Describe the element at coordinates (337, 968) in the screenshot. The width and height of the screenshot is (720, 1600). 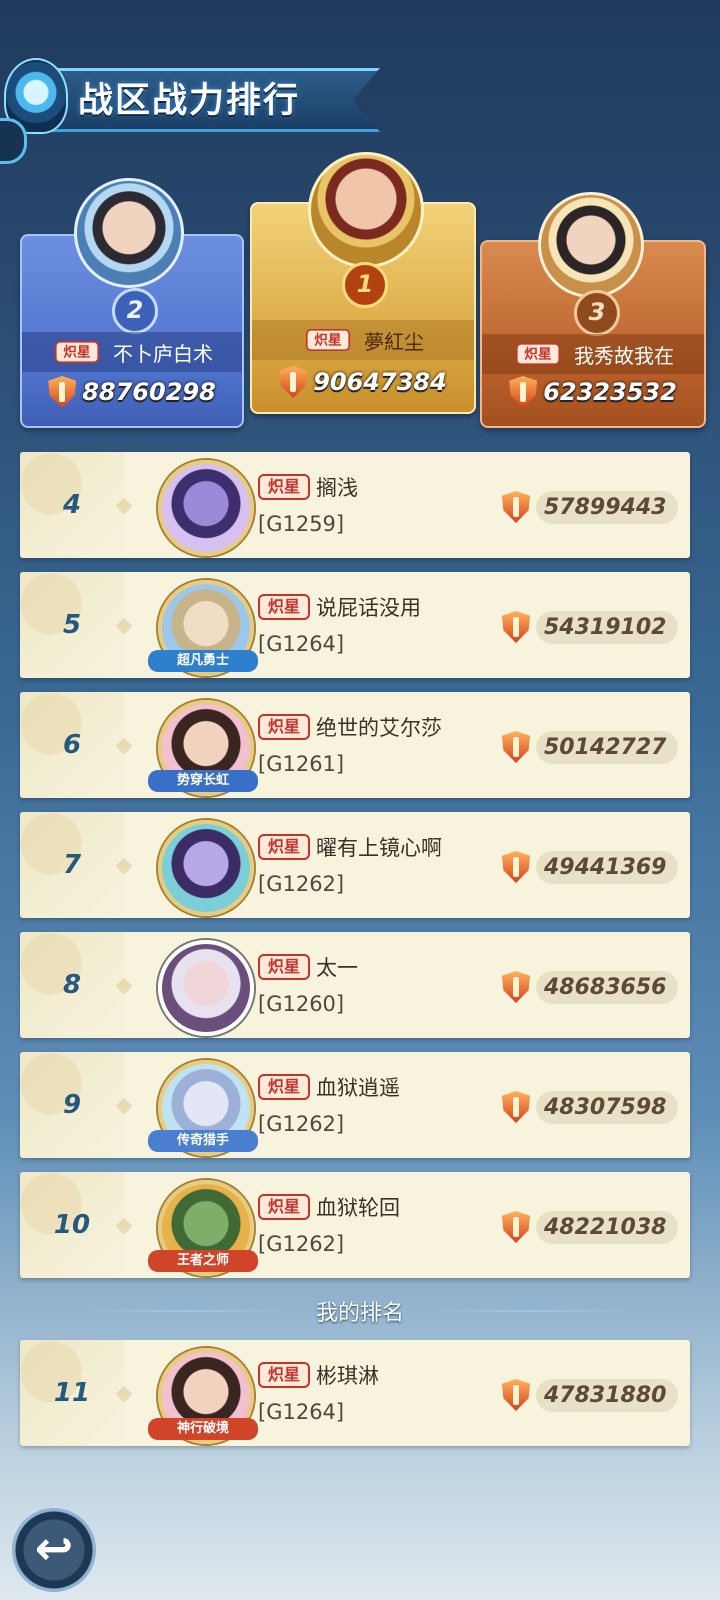
I see `player-name: 太一` at that location.